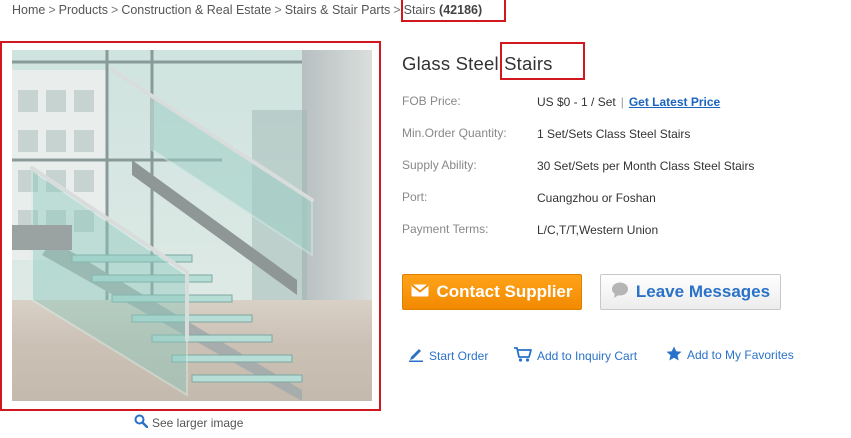  I want to click on add-to-favorites-link: Add to My Favorites, so click(730, 355).